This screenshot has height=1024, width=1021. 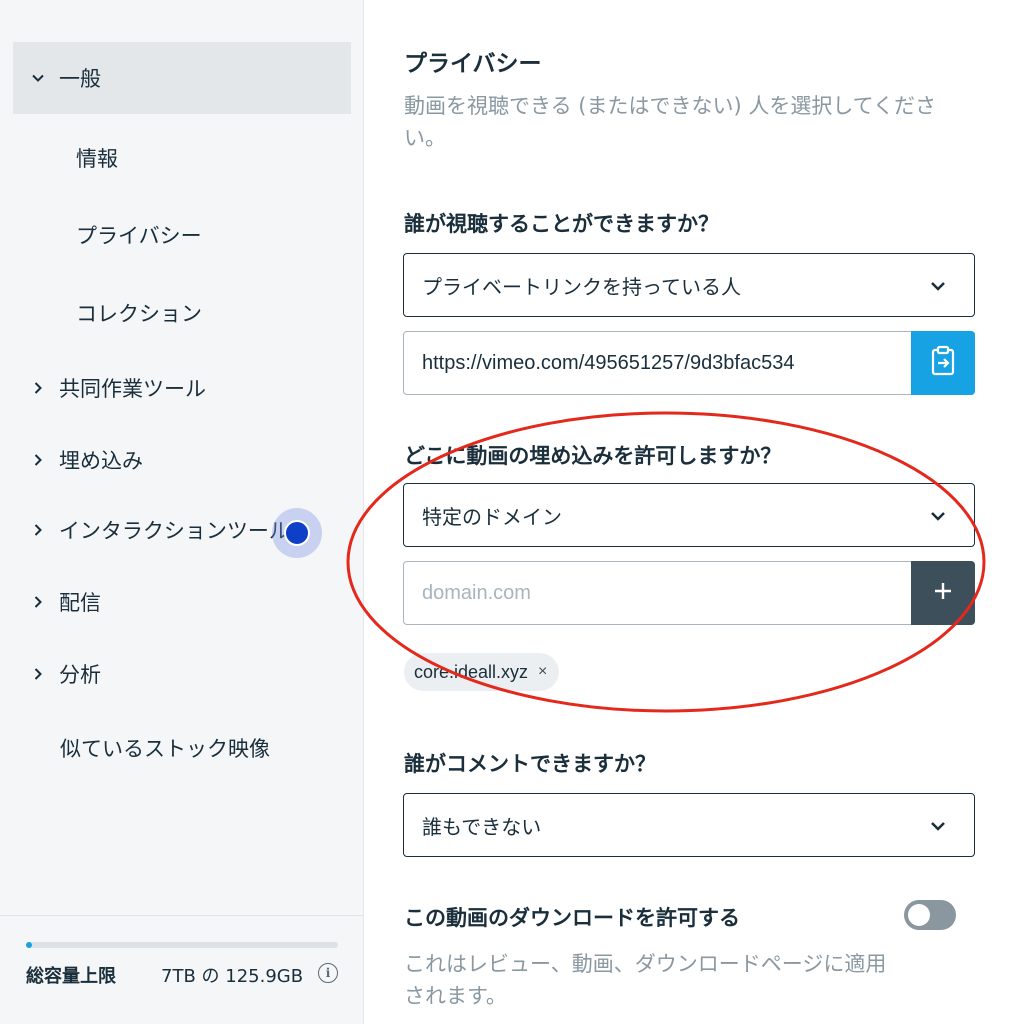 I want to click on private-link-field, so click(x=689, y=362).